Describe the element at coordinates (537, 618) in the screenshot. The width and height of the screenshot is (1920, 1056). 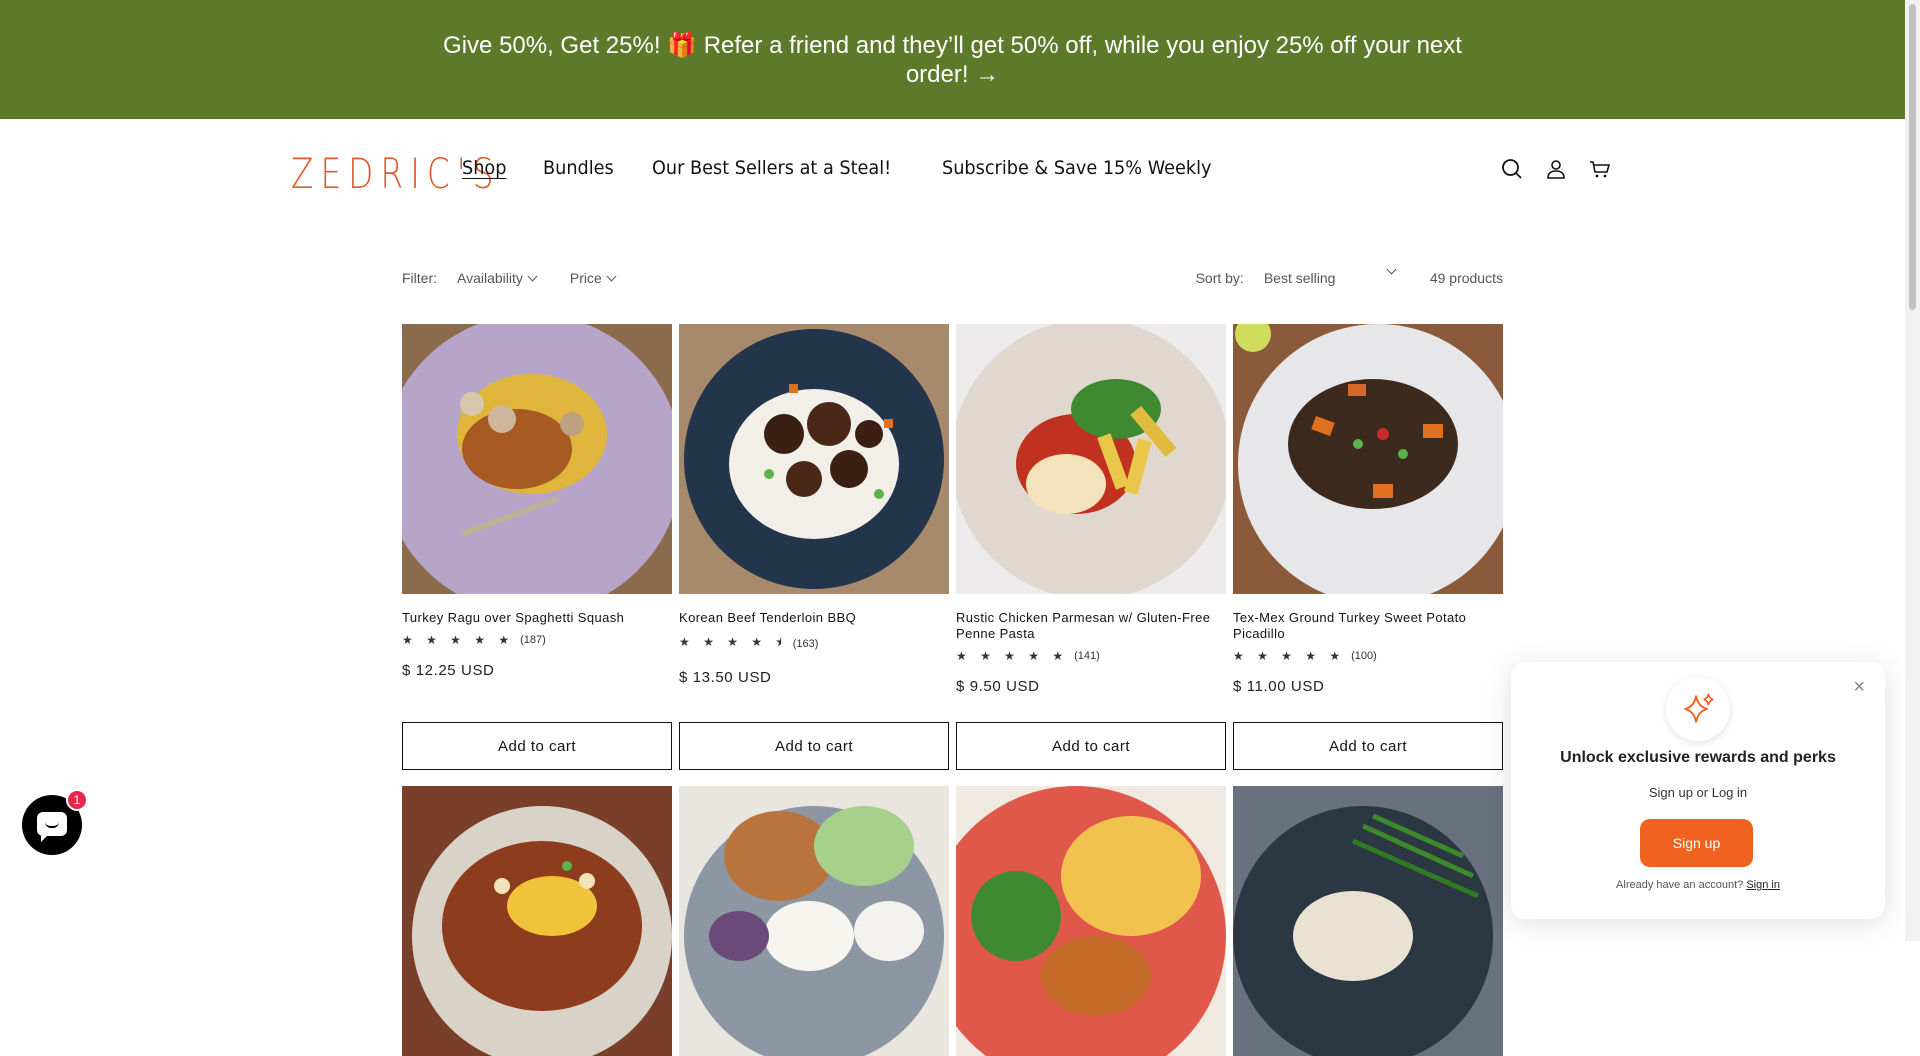
I see `product-title: Turkey Ragu over Spaghetti Squash` at that location.